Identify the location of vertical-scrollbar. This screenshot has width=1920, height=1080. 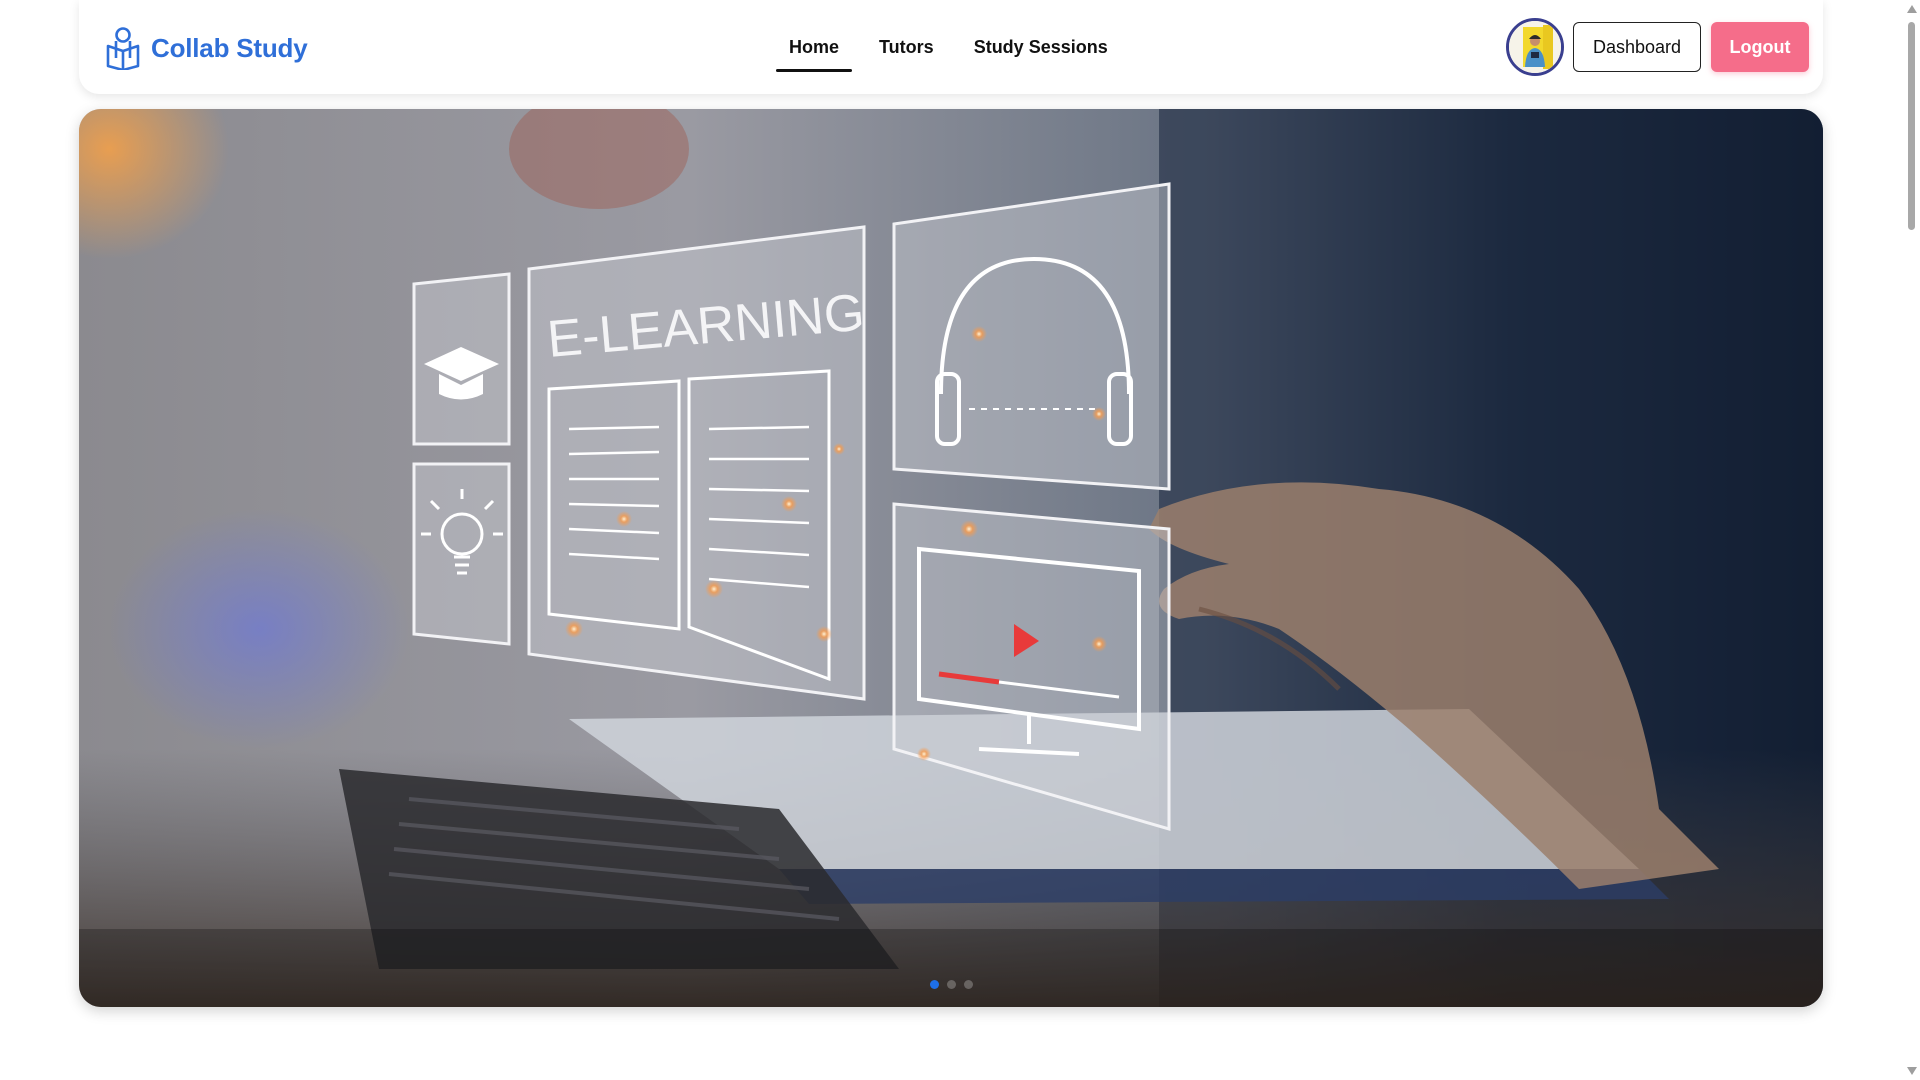
(1911, 540).